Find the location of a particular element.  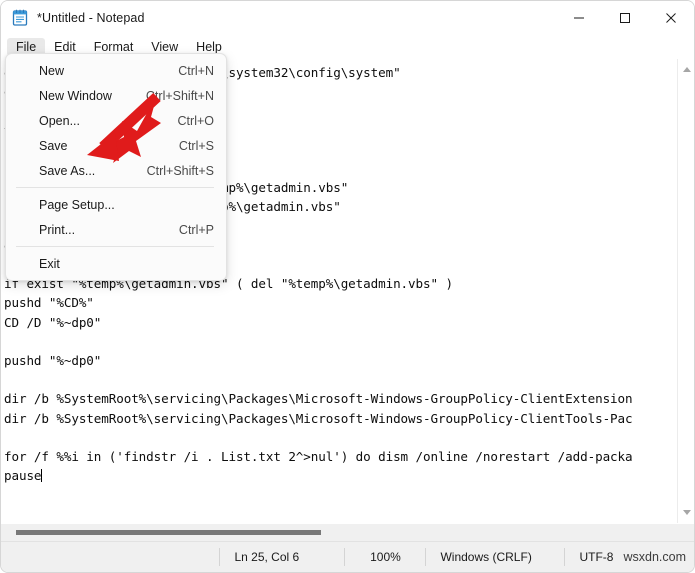

menu-item-open: Open... Ctrl+O is located at coordinates (116, 120).